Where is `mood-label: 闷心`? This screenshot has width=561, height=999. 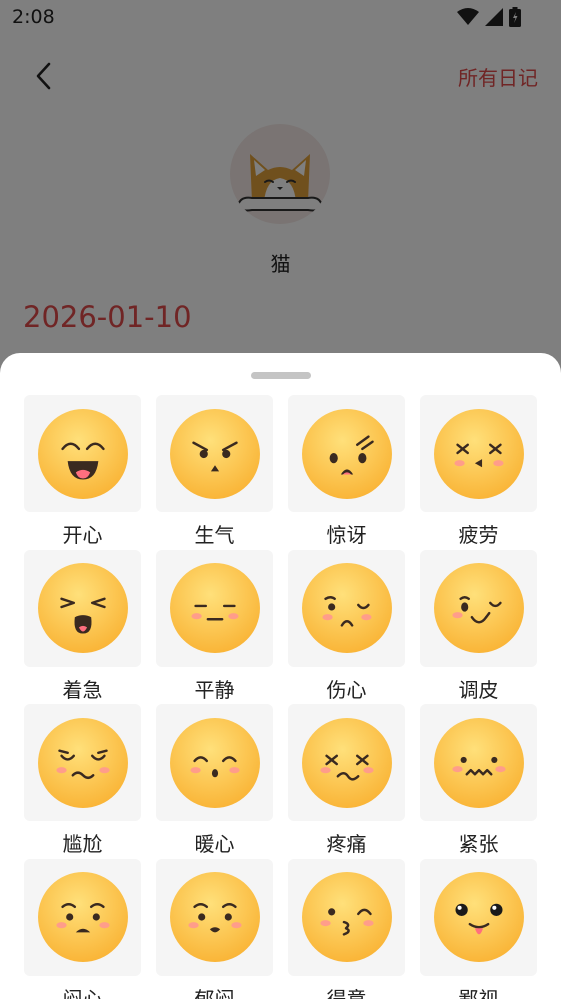
mood-label: 闷心 is located at coordinates (82, 992).